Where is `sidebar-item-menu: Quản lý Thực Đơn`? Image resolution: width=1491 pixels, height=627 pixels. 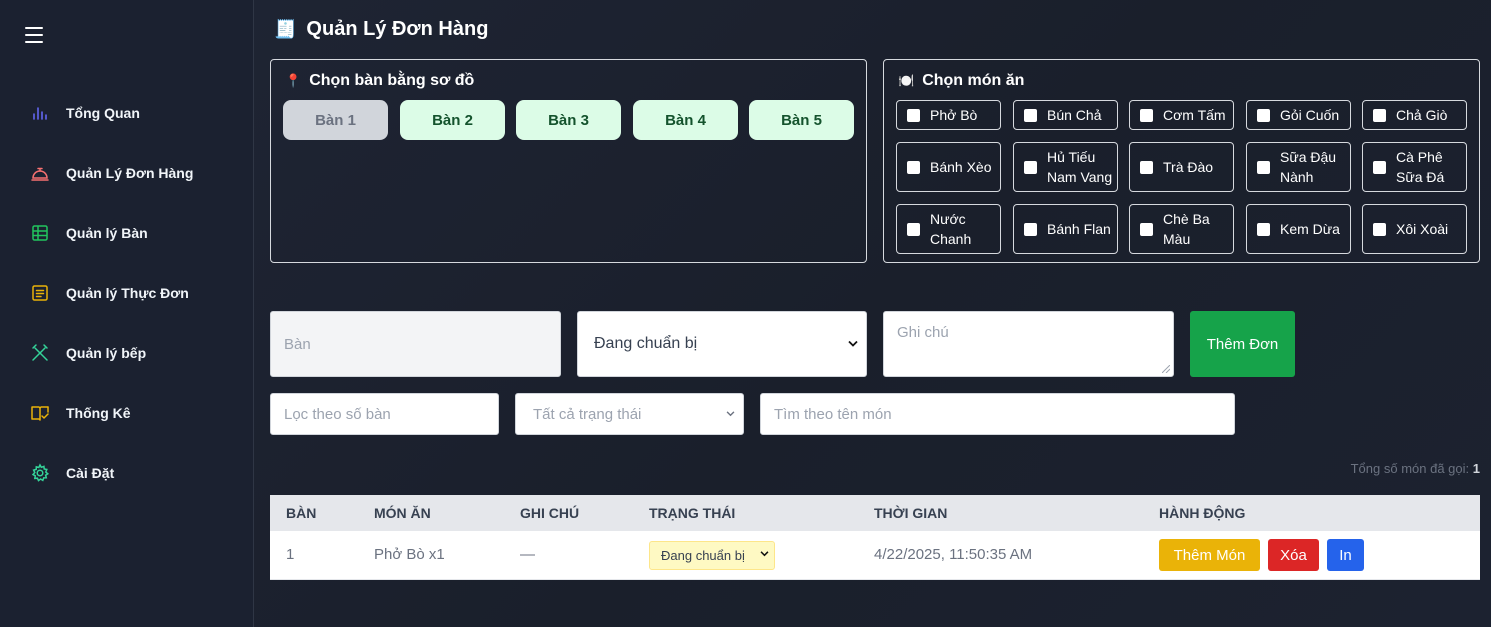
sidebar-item-menu: Quản lý Thực Đơn is located at coordinates (109, 293).